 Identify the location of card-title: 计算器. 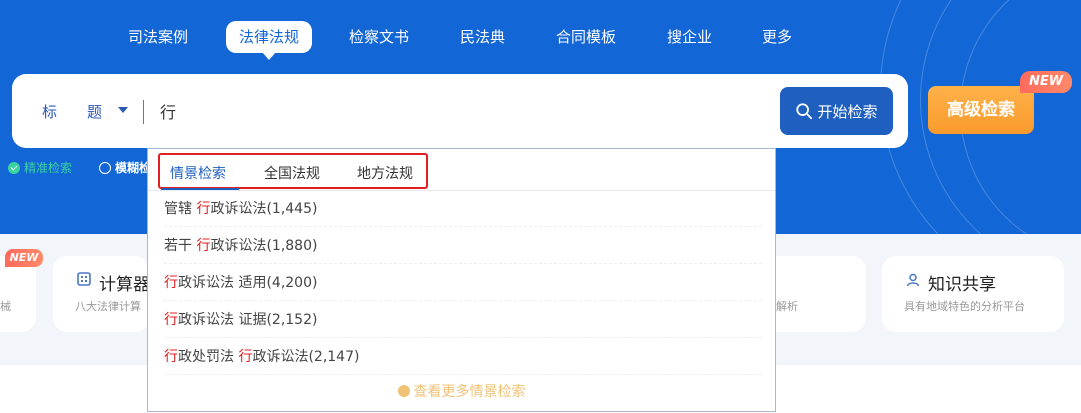
(124, 285).